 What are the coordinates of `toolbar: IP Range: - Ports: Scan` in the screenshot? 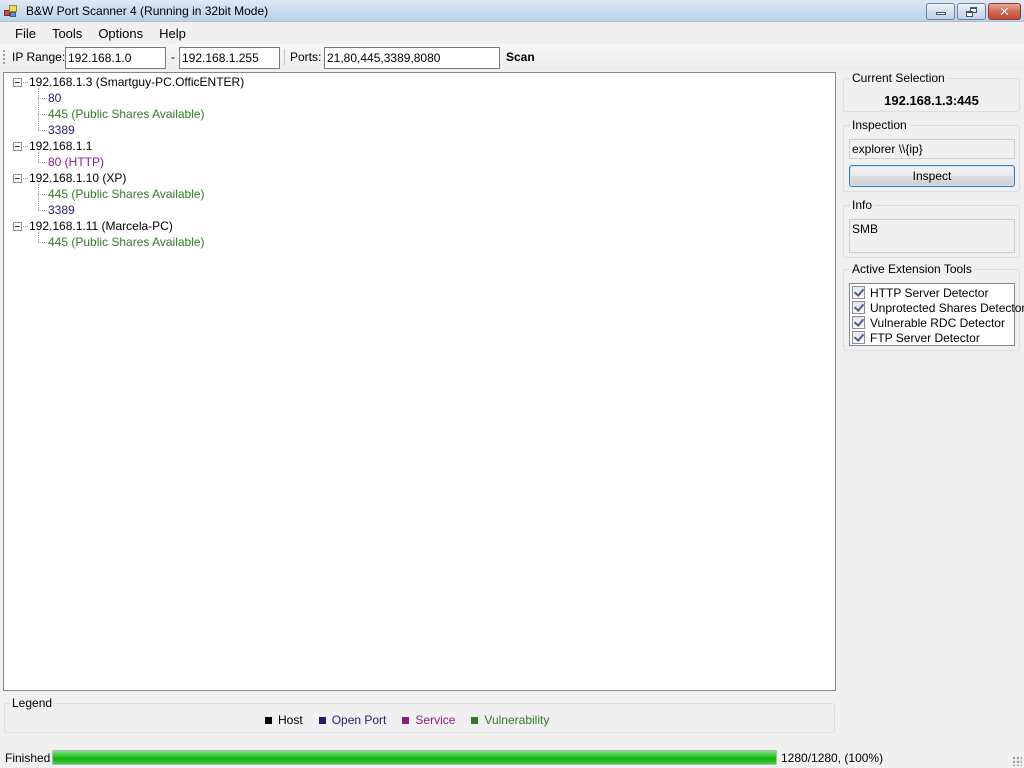 It's located at (512, 57).